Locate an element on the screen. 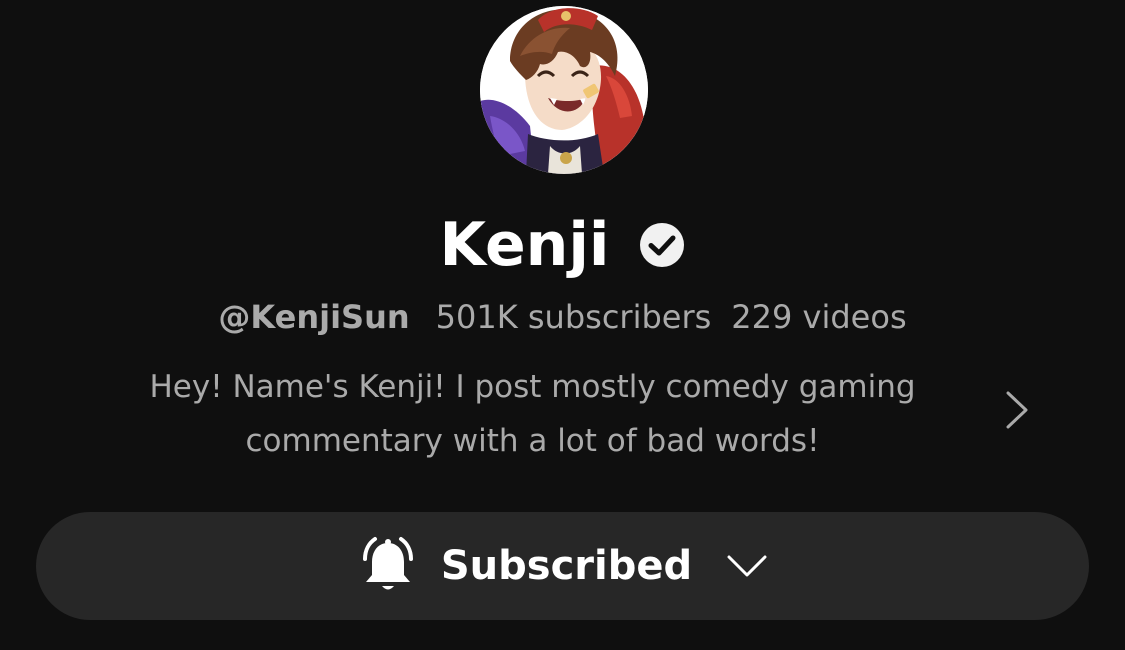 Image resolution: width=1125 pixels, height=650 pixels. description-line-2: commentary with a lot of bad words! is located at coordinates (532, 441).